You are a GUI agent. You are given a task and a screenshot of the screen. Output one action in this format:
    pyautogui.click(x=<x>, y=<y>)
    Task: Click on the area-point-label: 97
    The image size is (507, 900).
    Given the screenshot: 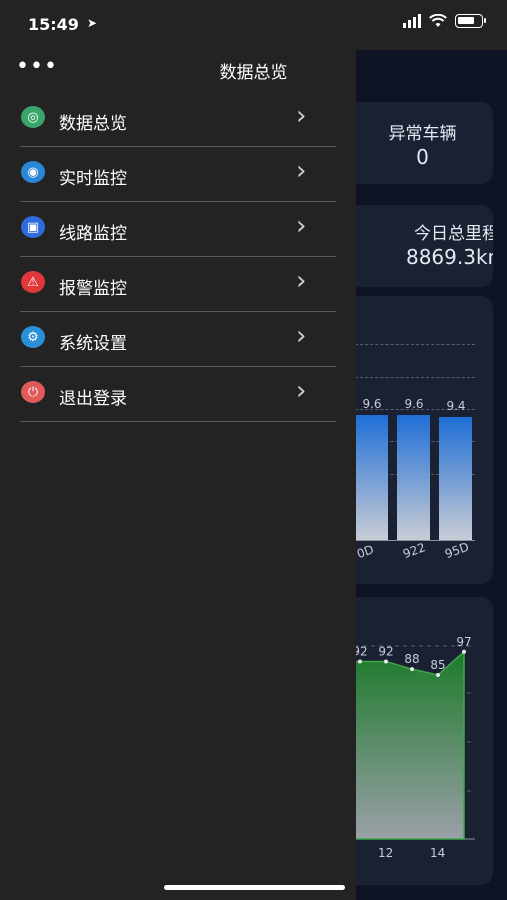 What is the action you would take?
    pyautogui.click(x=463, y=642)
    